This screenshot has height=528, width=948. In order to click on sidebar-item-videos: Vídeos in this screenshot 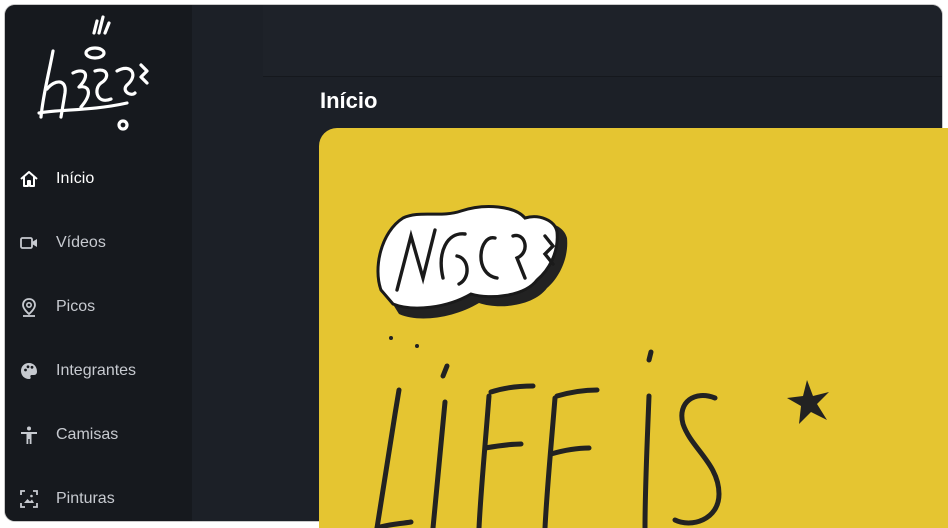, I will do `click(98, 243)`.